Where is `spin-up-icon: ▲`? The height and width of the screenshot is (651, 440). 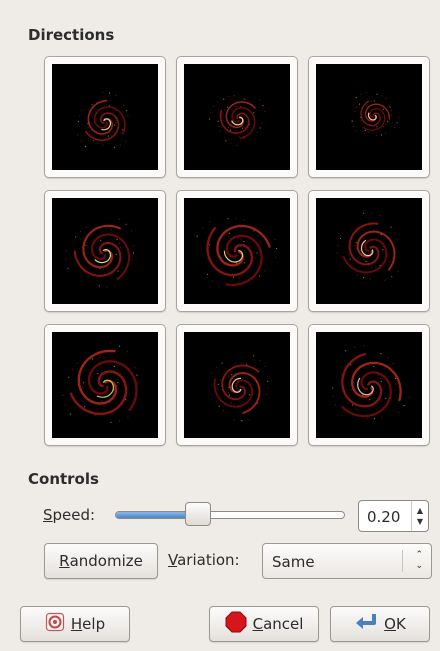 spin-up-icon: ▲ is located at coordinates (420, 510).